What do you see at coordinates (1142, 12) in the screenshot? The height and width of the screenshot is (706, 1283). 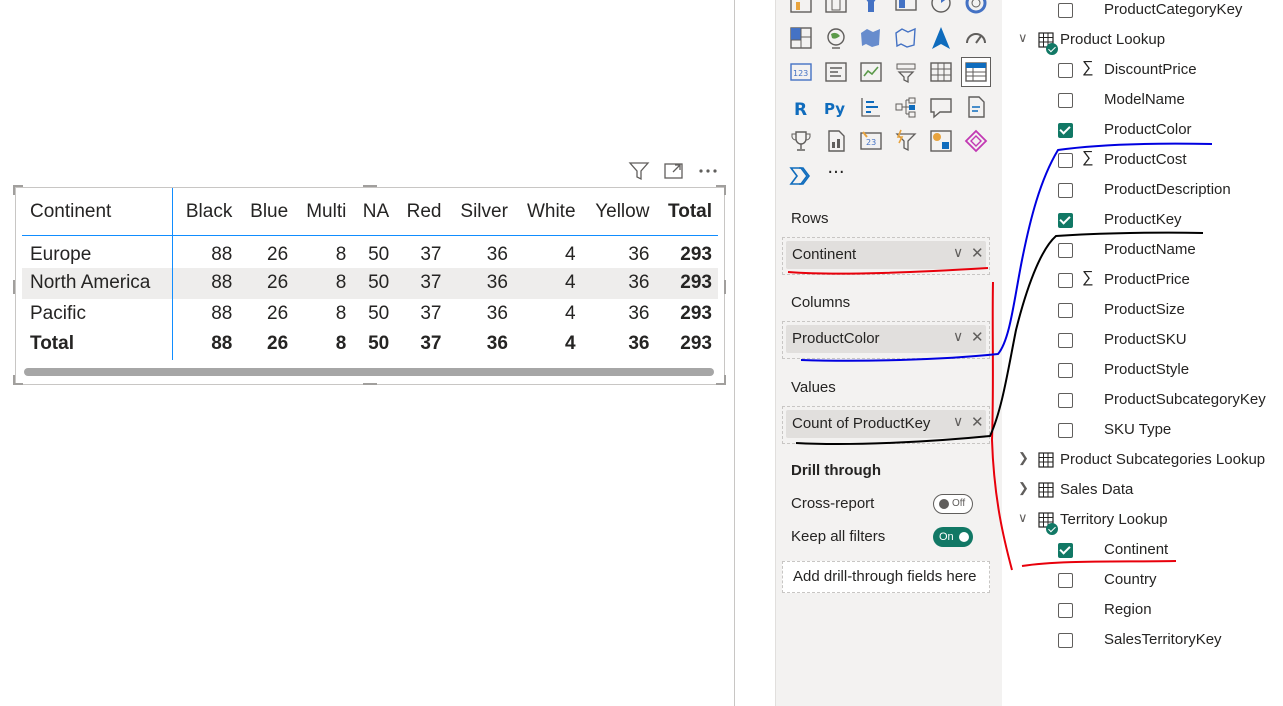 I see `field-item: ProductCategoryKey` at bounding box center [1142, 12].